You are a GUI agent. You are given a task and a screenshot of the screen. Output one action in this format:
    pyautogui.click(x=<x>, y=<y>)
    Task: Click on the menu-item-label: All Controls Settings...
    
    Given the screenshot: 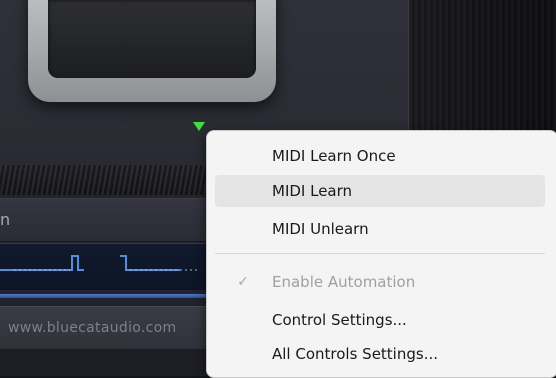 What is the action you would take?
    pyautogui.click(x=355, y=354)
    